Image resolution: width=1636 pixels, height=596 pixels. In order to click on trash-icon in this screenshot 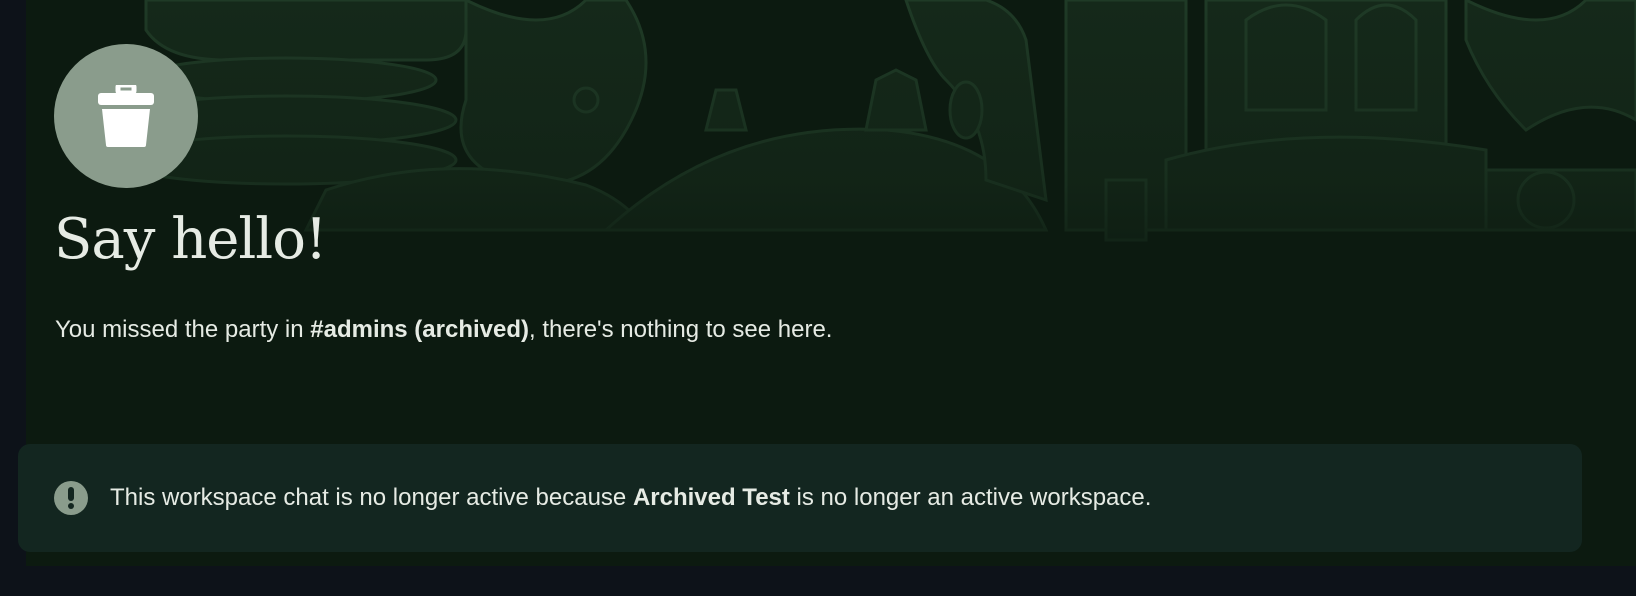, I will do `click(126, 116)`.